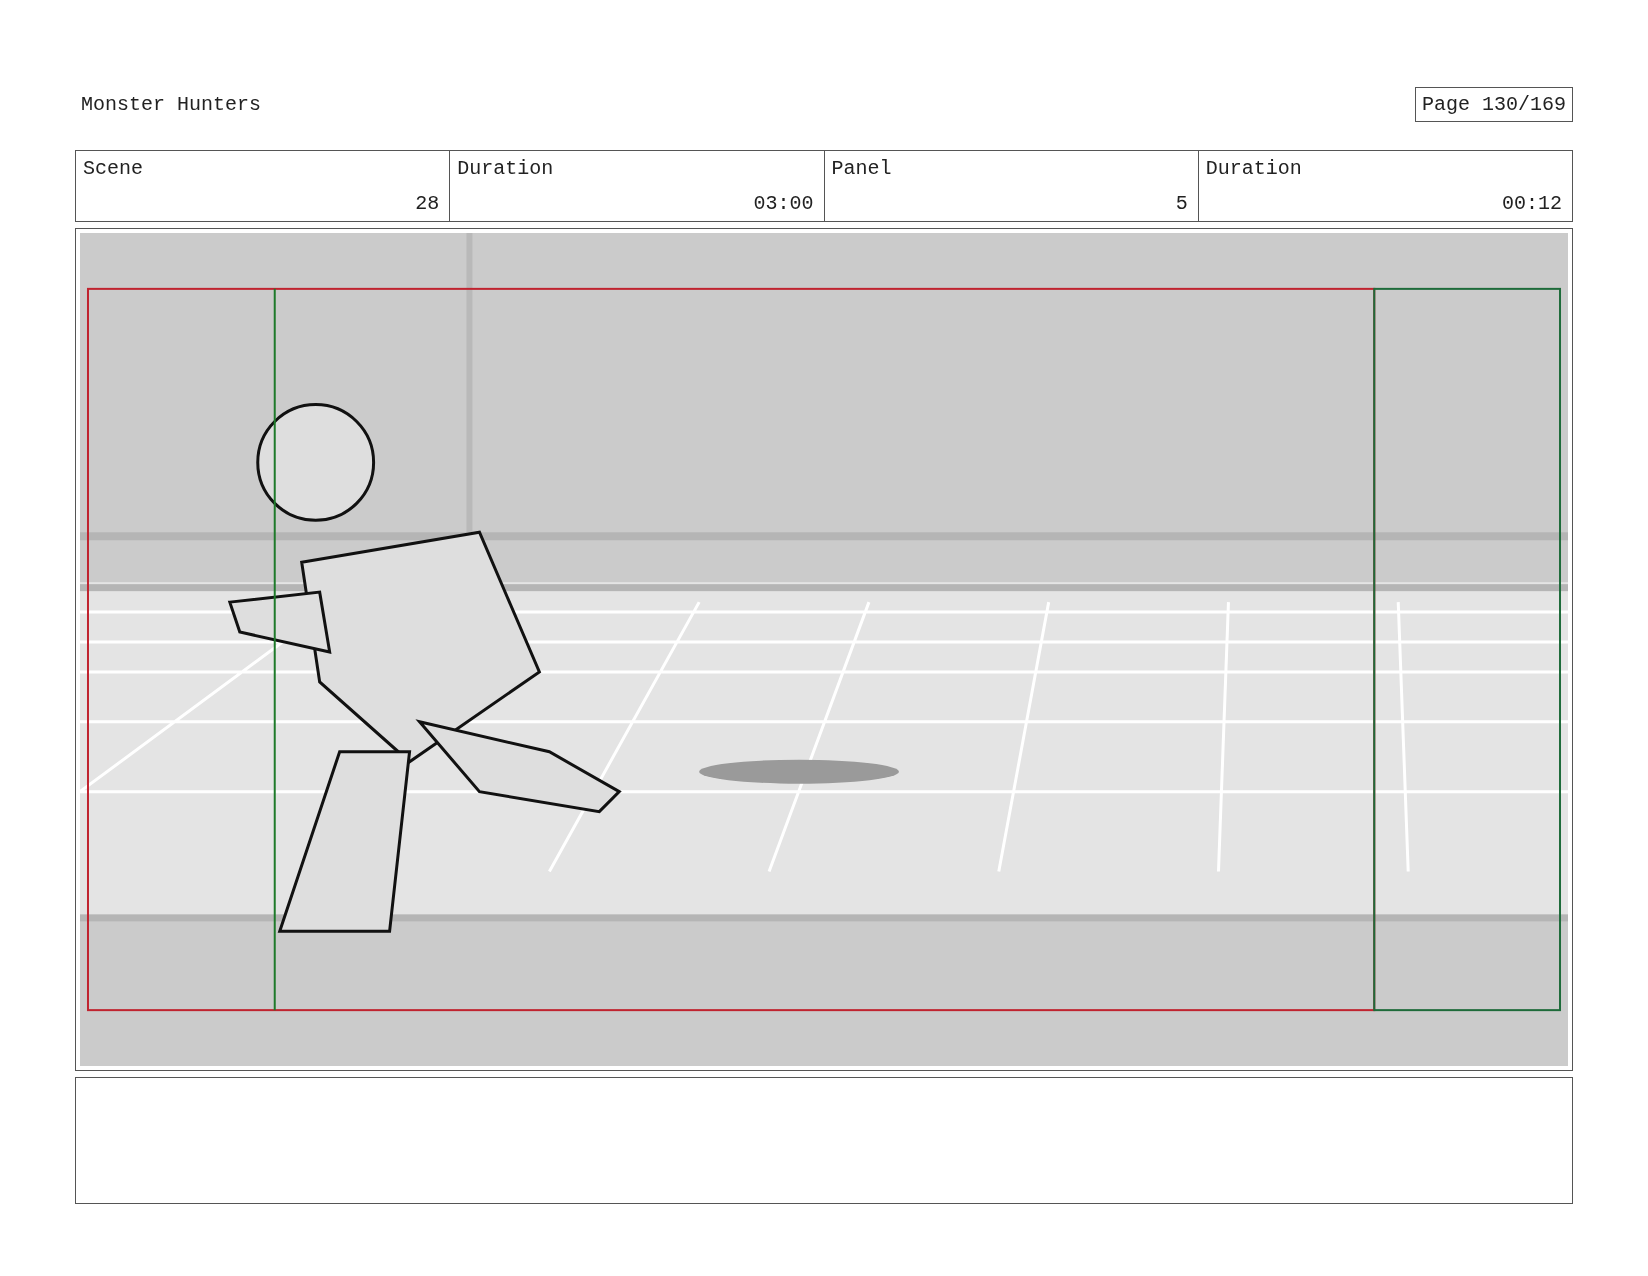 The image size is (1648, 1276). What do you see at coordinates (113, 168) in the screenshot?
I see `field-label: Scene` at bounding box center [113, 168].